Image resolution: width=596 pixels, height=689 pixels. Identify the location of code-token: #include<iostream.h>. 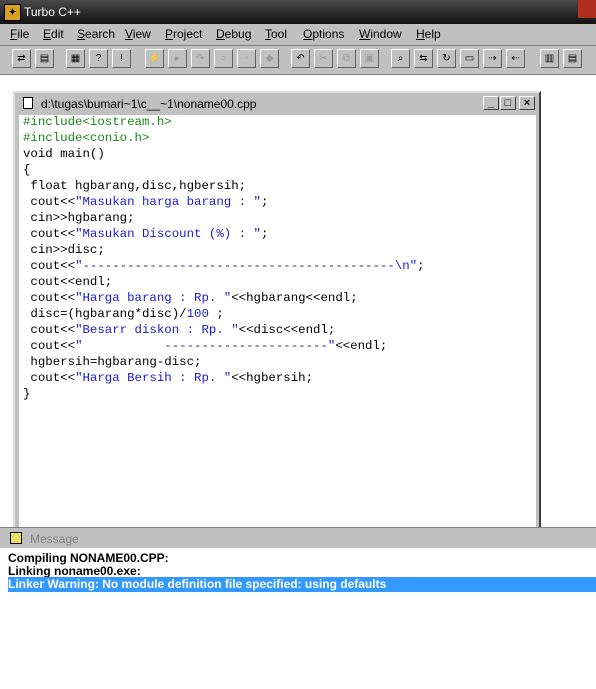
(97, 122).